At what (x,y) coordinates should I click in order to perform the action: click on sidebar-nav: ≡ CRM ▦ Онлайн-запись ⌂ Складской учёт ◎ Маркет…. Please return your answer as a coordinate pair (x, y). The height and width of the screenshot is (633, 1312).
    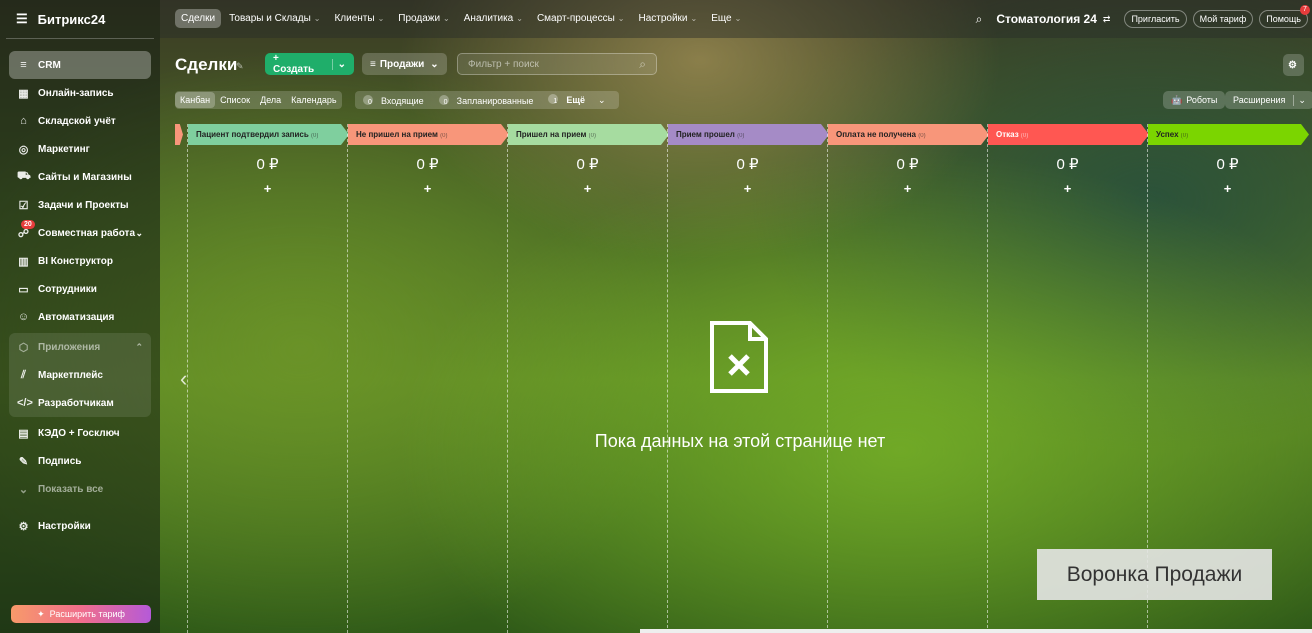
    Looking at the image, I should click on (80, 295).